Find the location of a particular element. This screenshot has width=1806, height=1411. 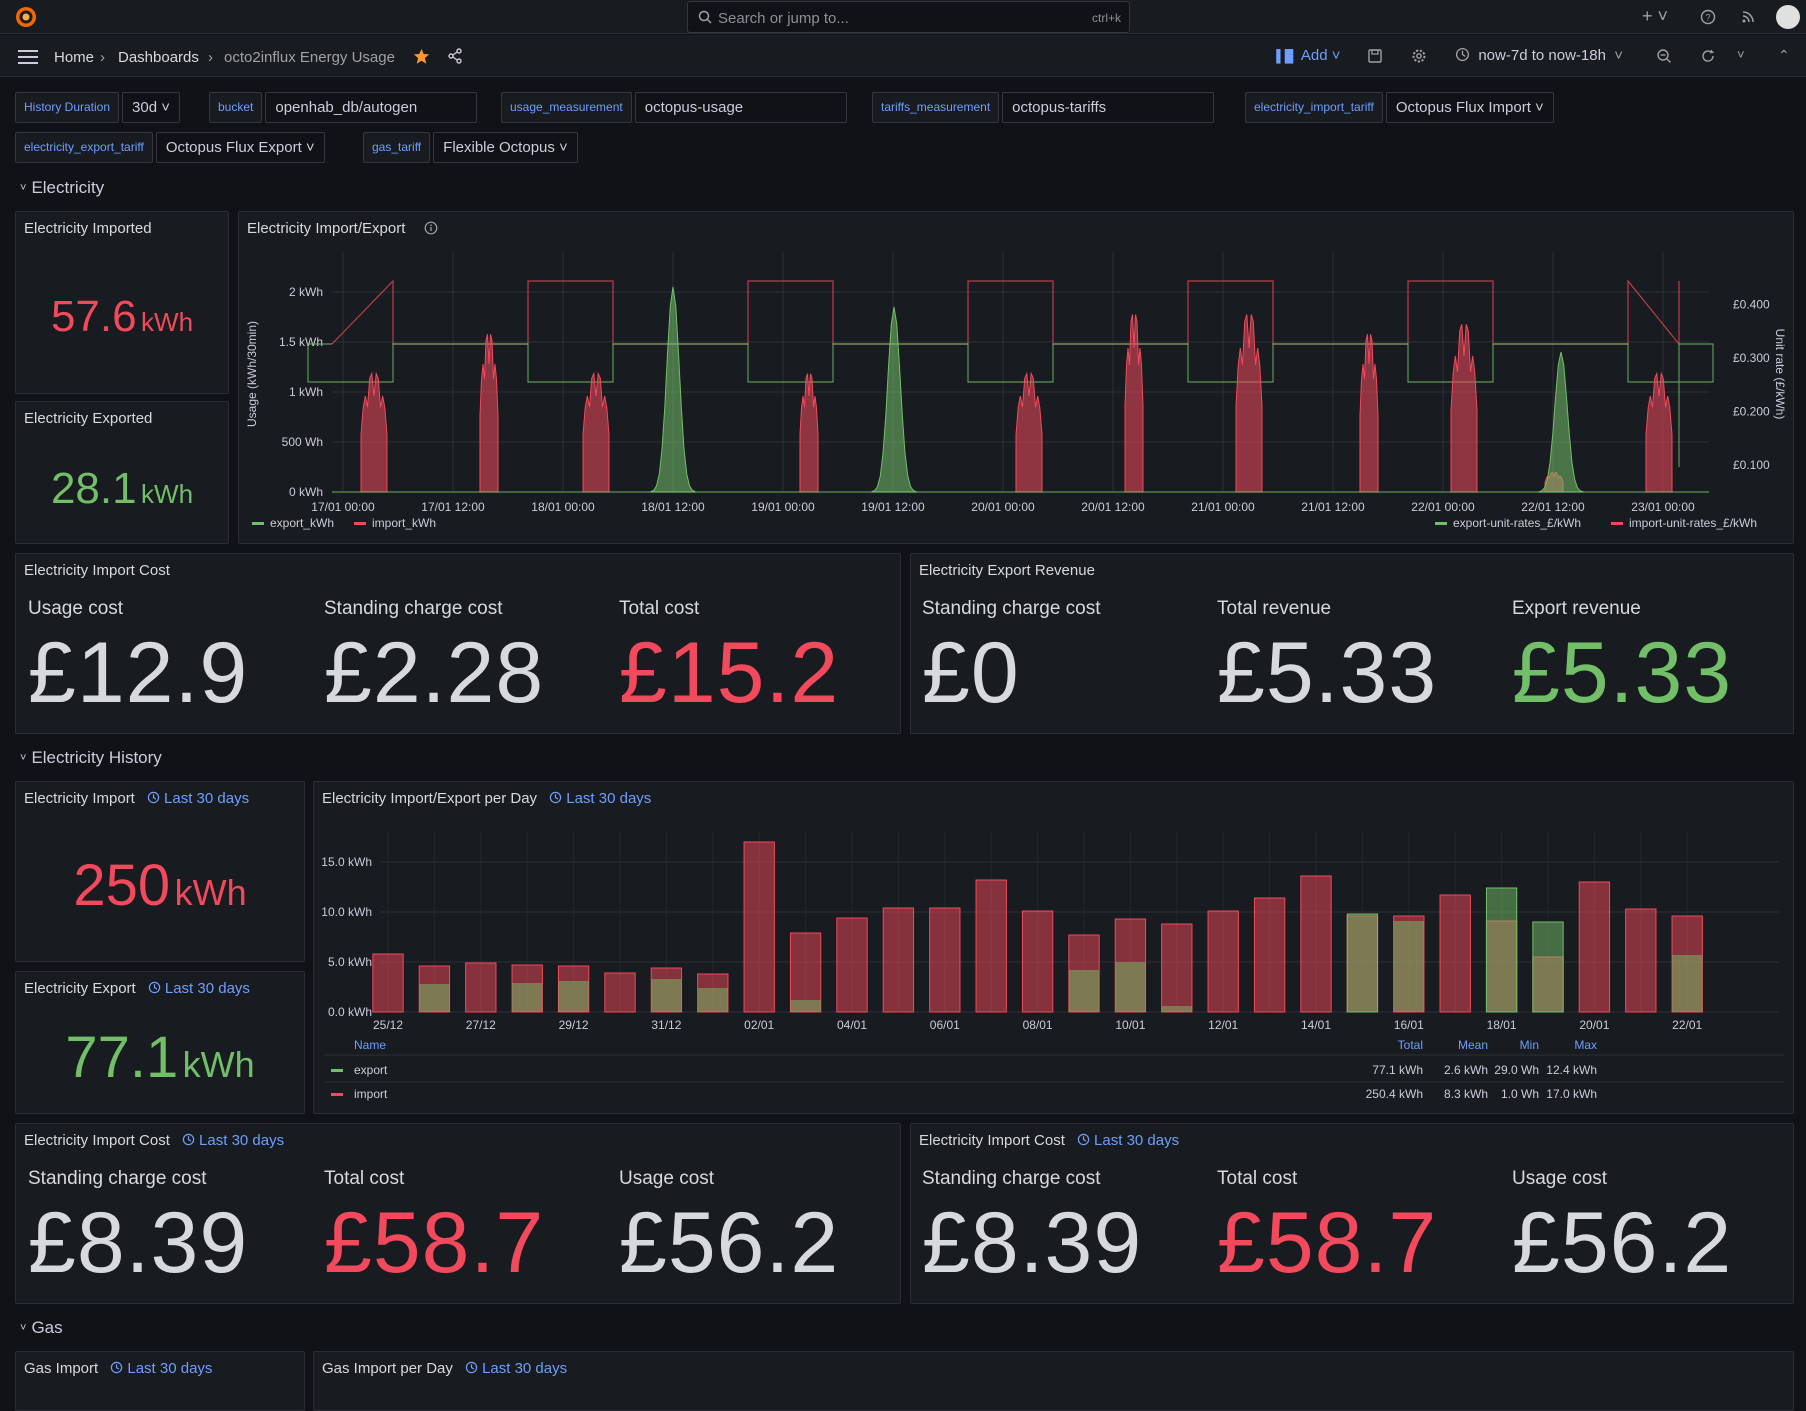

legend-name: import is located at coordinates (371, 1094).